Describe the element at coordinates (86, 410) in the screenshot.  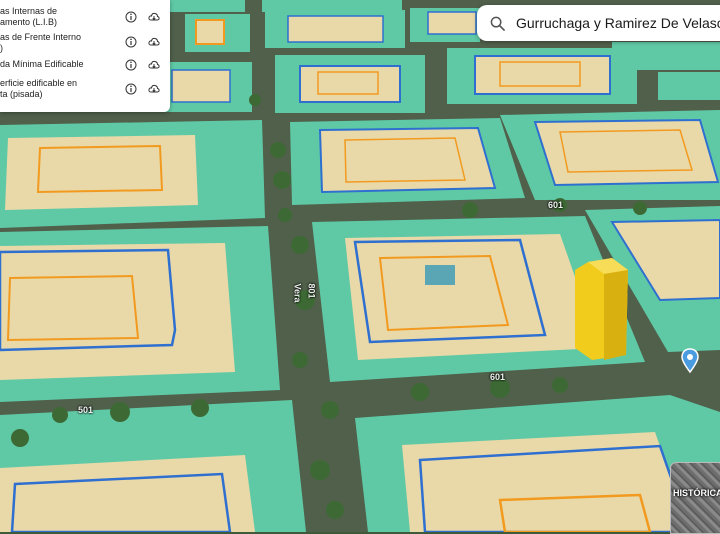
I see `street-number-501: 501` at that location.